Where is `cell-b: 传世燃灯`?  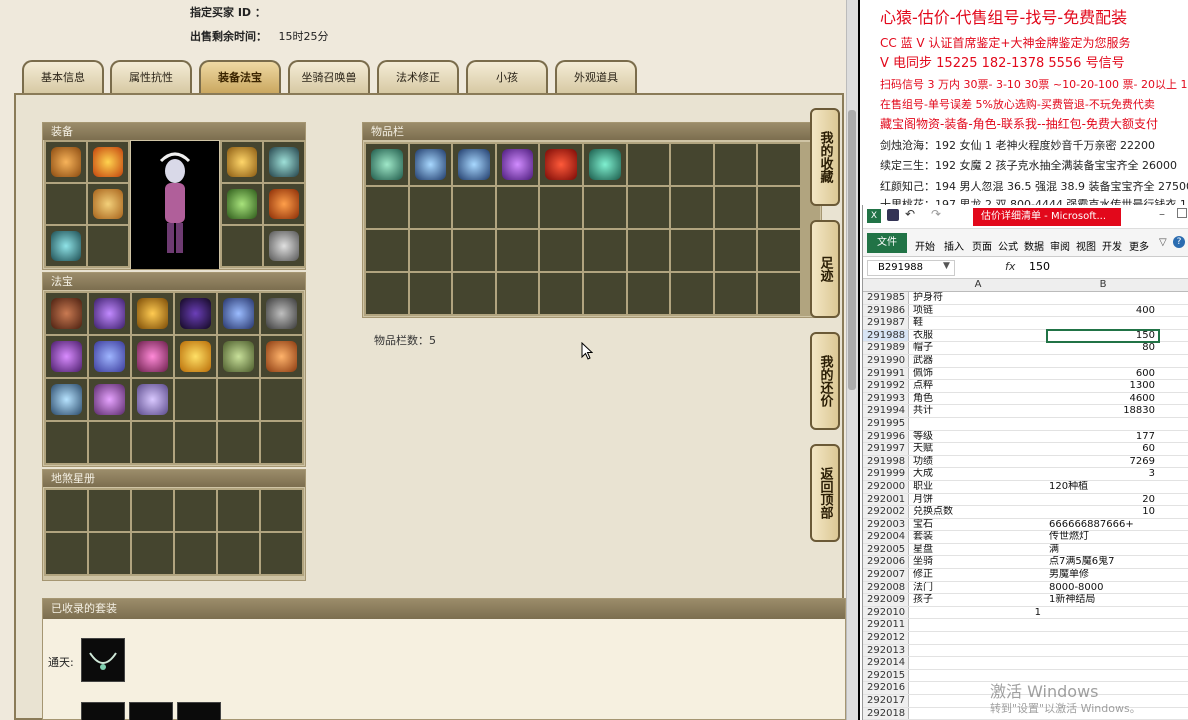
cell-b: 传世燃灯 is located at coordinates (1103, 537).